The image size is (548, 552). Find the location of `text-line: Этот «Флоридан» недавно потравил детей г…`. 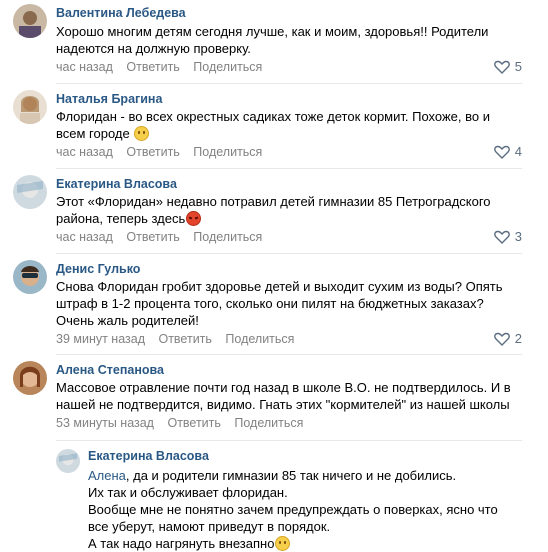

text-line: Этот «Флоридан» недавно потравил детей г… is located at coordinates (273, 201).